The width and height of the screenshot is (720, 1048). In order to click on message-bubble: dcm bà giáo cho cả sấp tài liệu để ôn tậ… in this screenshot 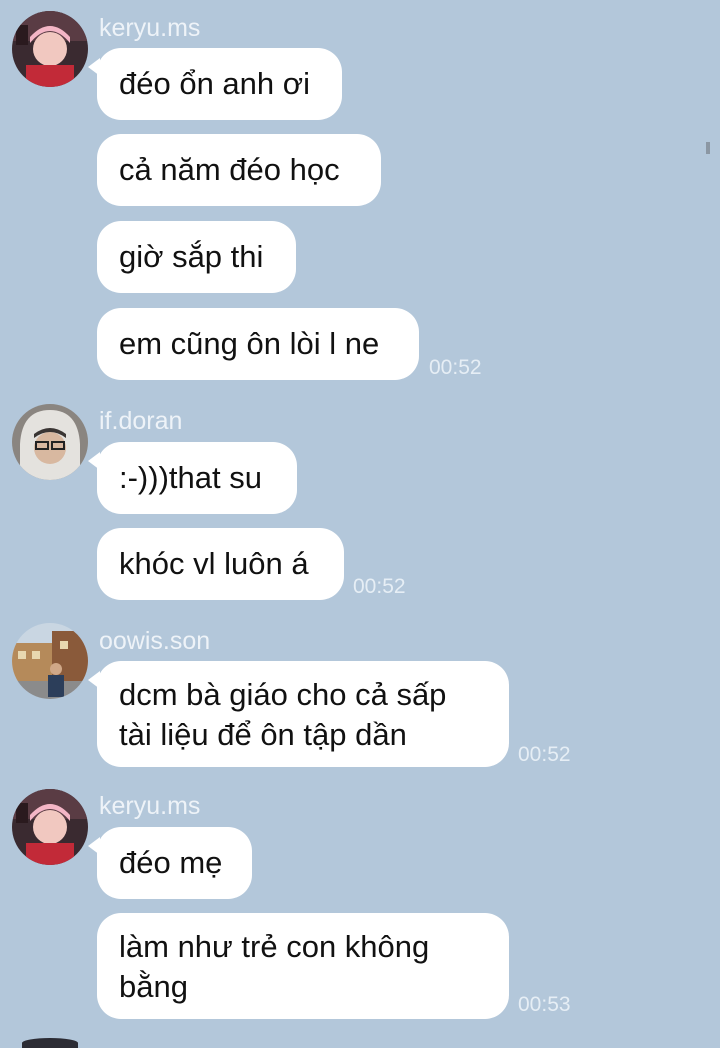, I will do `click(298, 714)`.